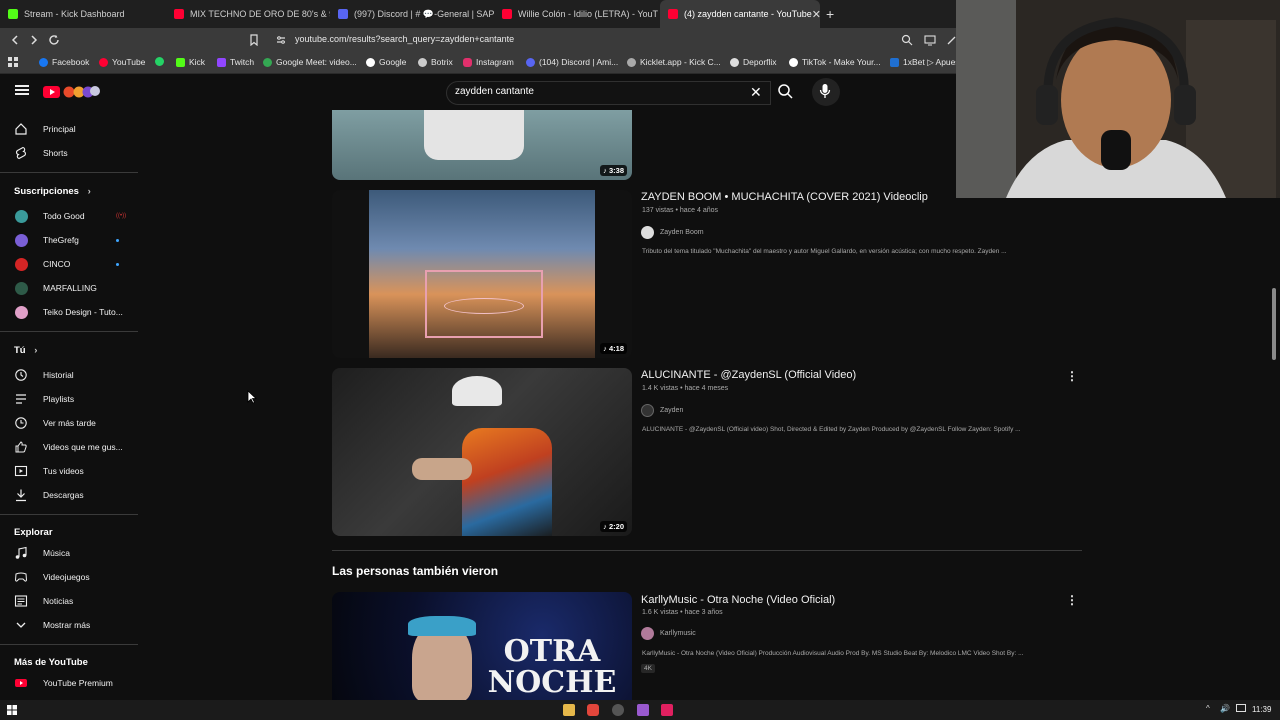 This screenshot has width=1280, height=720. Describe the element at coordinates (190, 62) in the screenshot. I see `bookmark-kick: Kick` at that location.